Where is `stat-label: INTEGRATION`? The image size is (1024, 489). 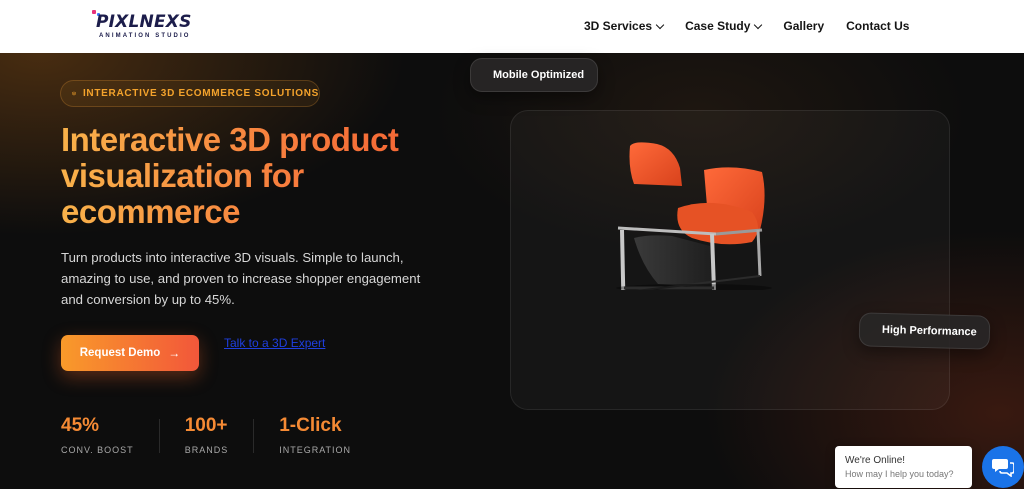 stat-label: INTEGRATION is located at coordinates (315, 450).